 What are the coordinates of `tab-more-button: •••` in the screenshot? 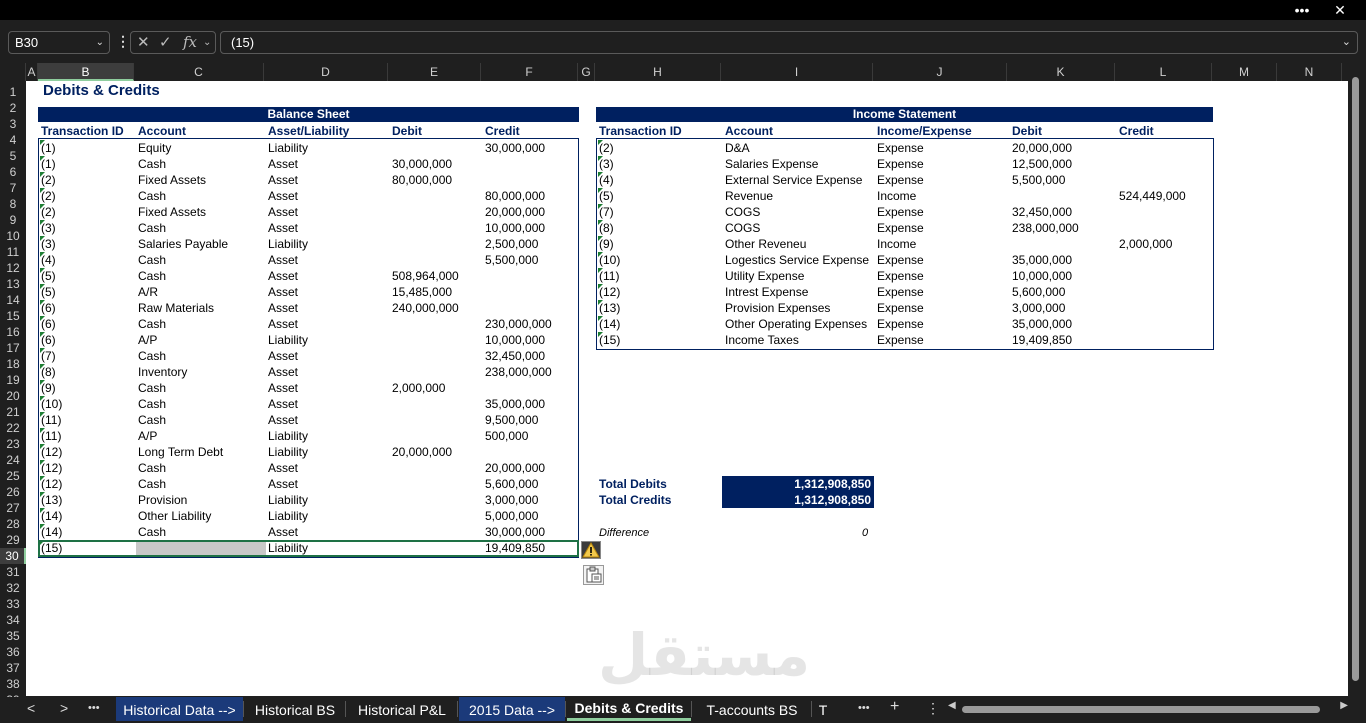 It's located at (94, 708).